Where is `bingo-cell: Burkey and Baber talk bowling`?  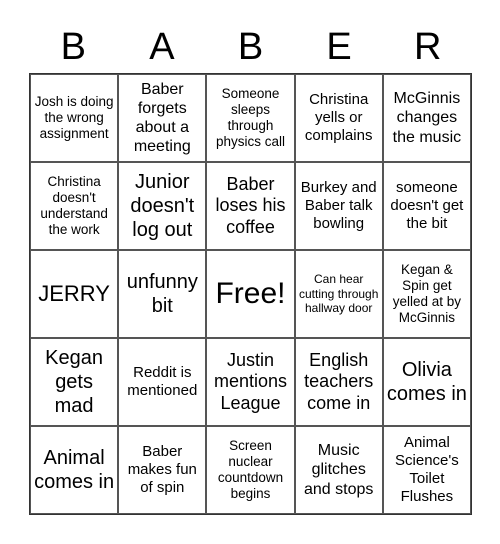
bingo-cell: Burkey and Baber talk bowling is located at coordinates (338, 206).